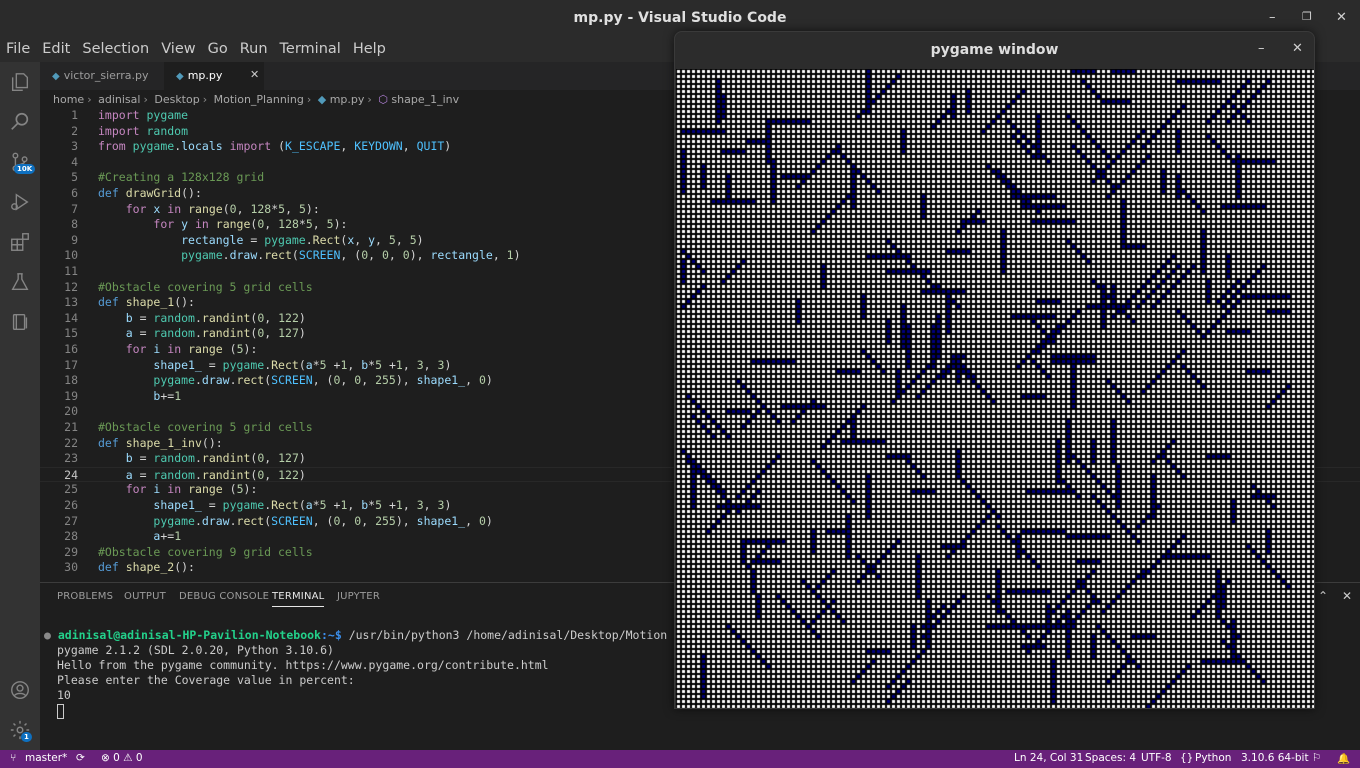  What do you see at coordinates (254, 49) in the screenshot?
I see `menu-run: Run` at bounding box center [254, 49].